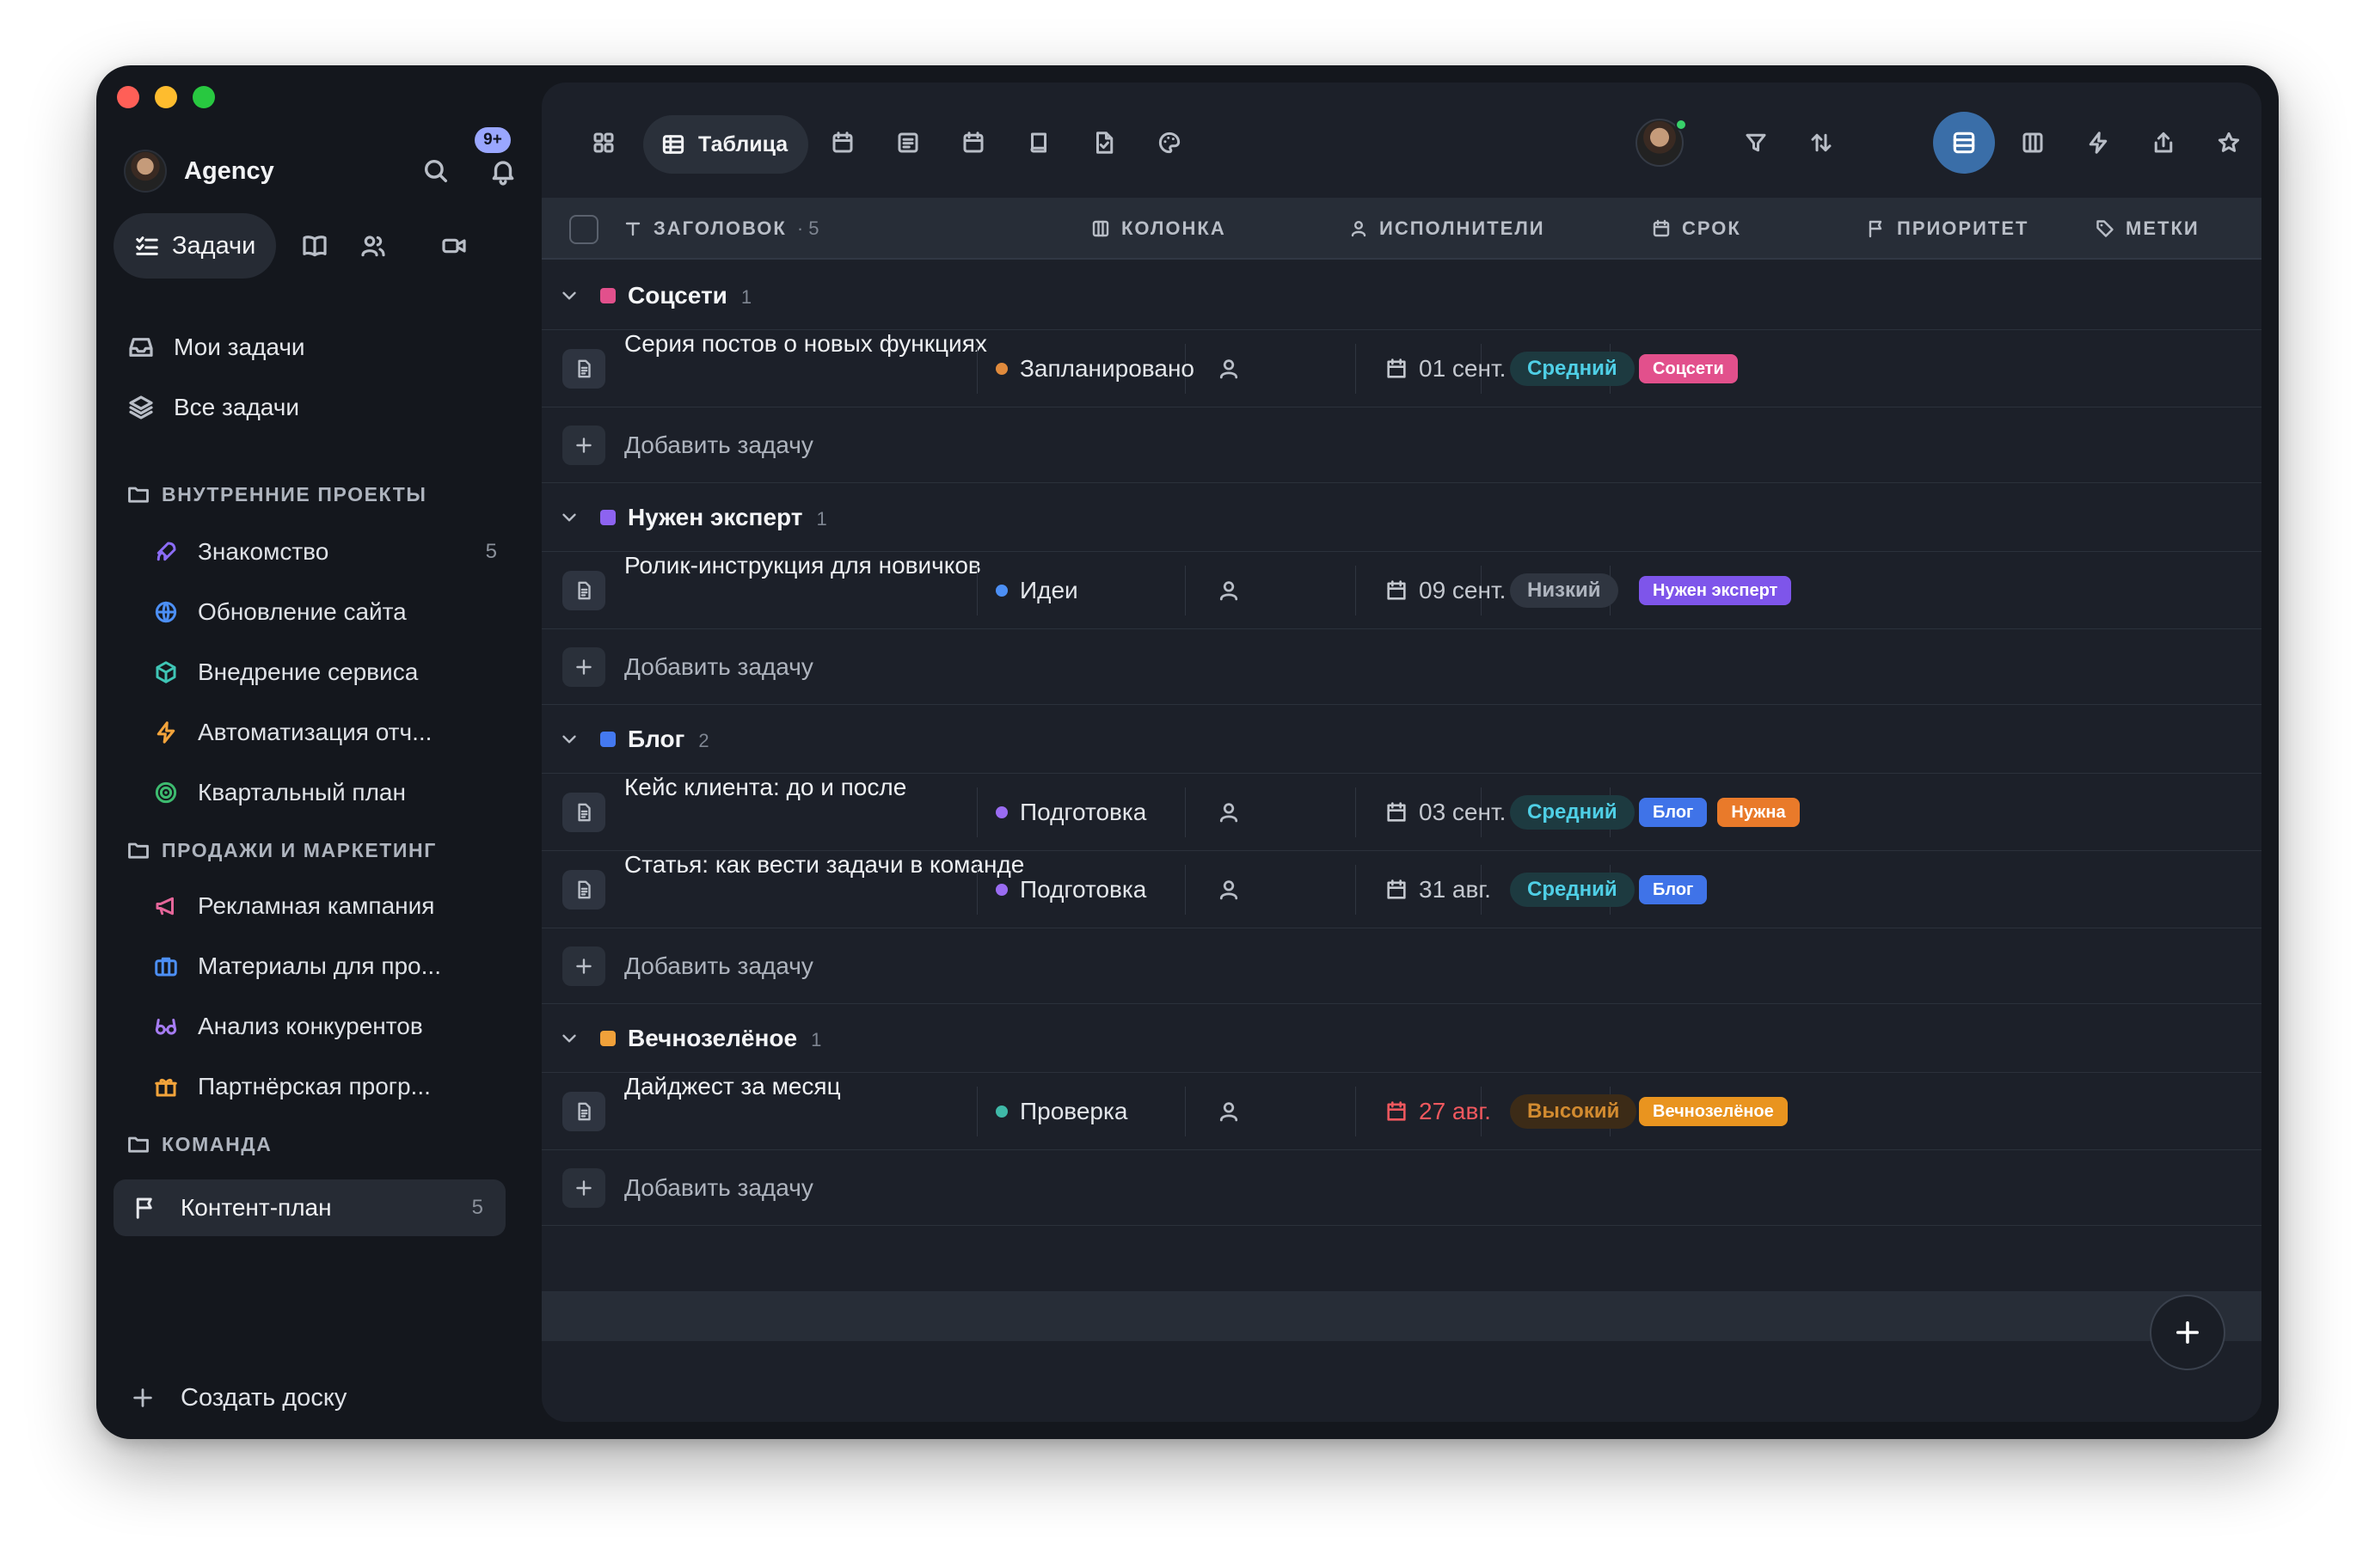 This screenshot has width=2375, height=1568. What do you see at coordinates (1445, 812) in the screenshot?
I see `due-cell: 03 сент.` at bounding box center [1445, 812].